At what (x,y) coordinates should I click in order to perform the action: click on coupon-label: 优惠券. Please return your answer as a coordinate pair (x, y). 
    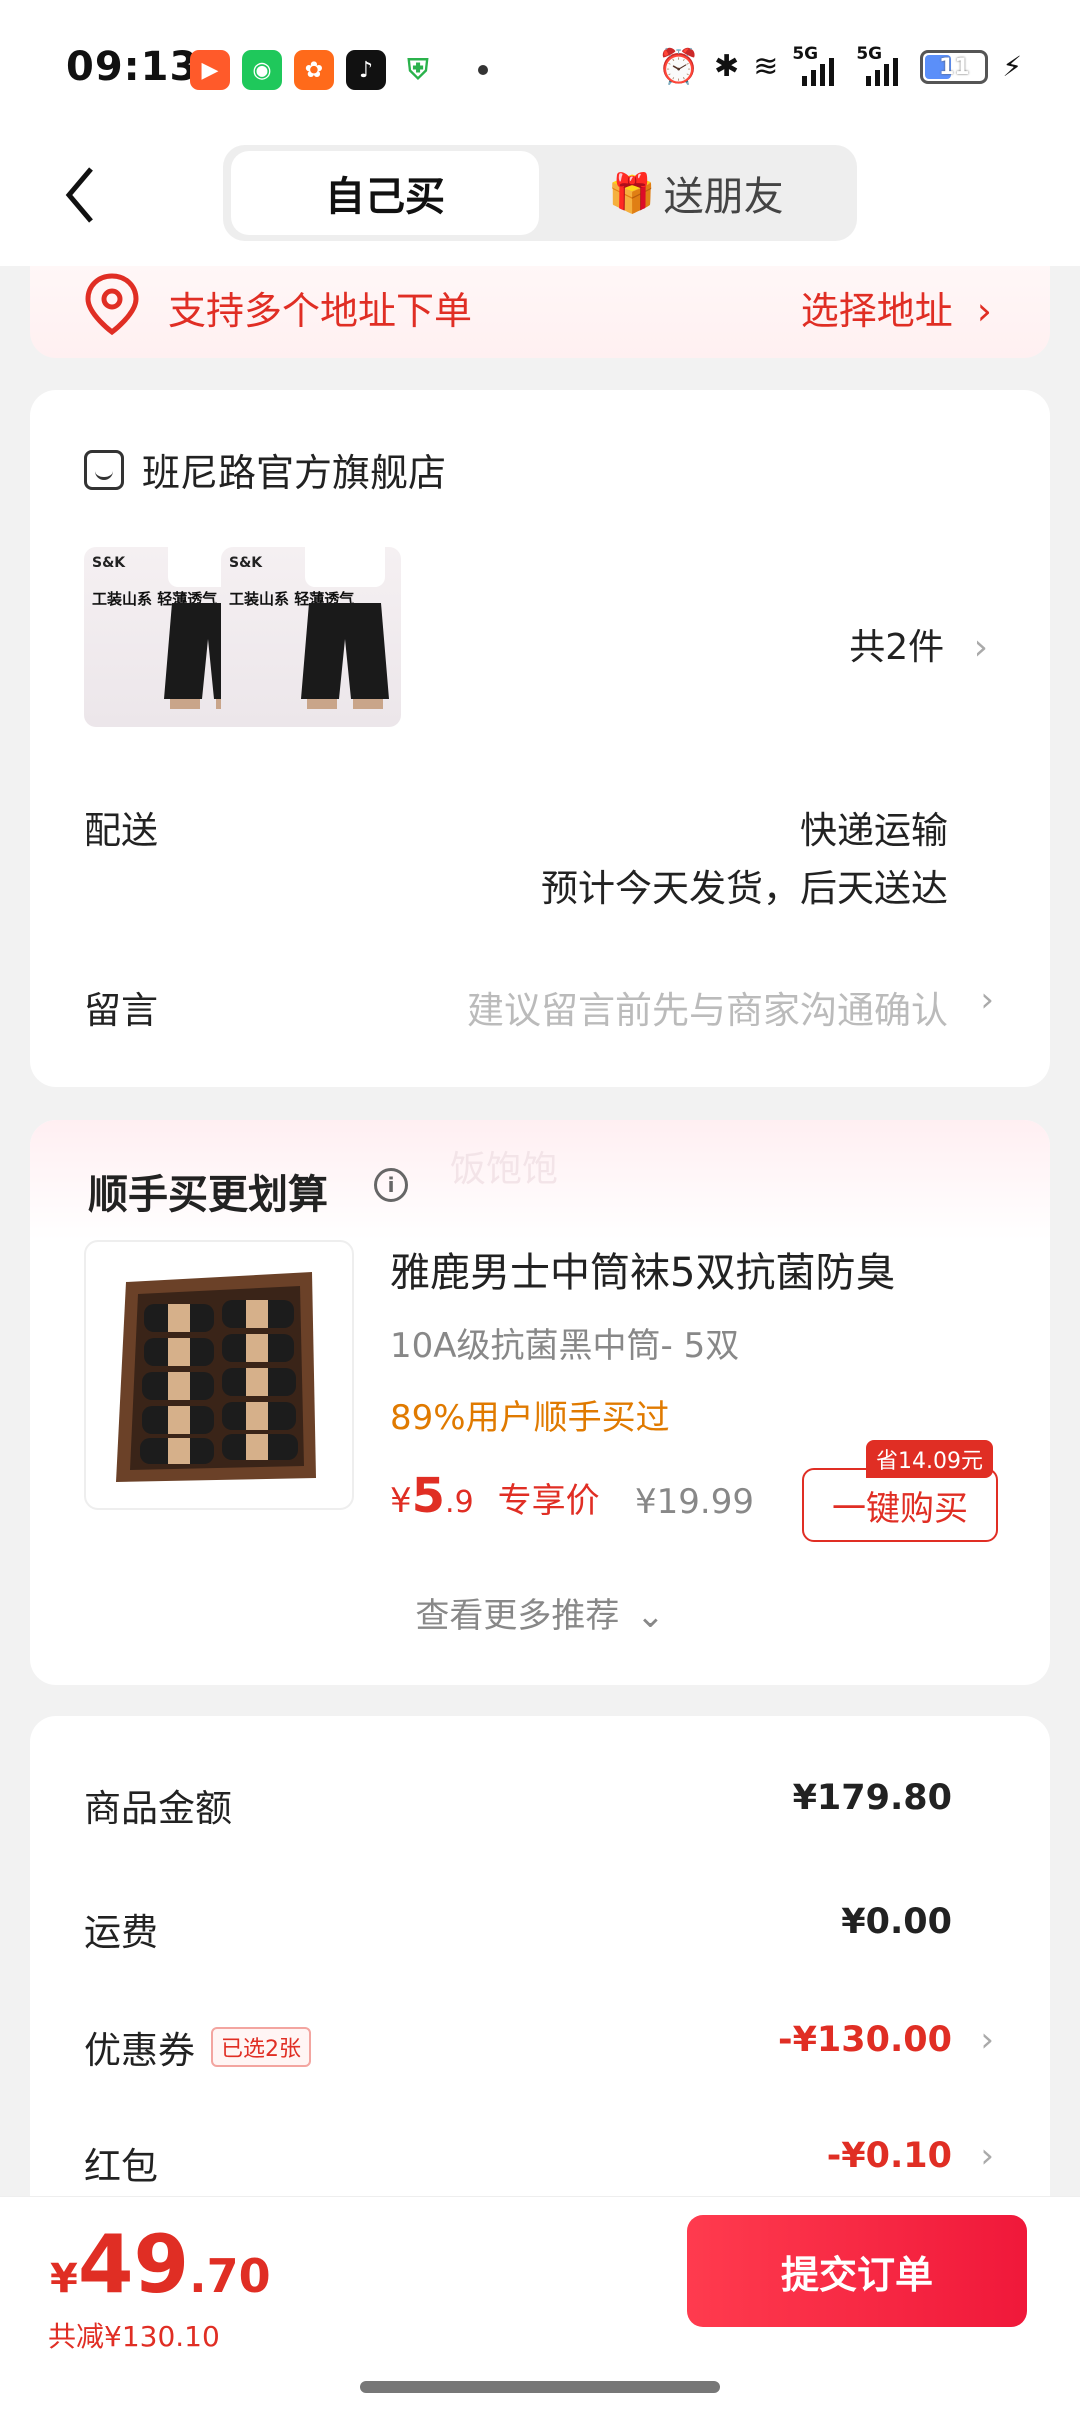
    Looking at the image, I should click on (139, 2050).